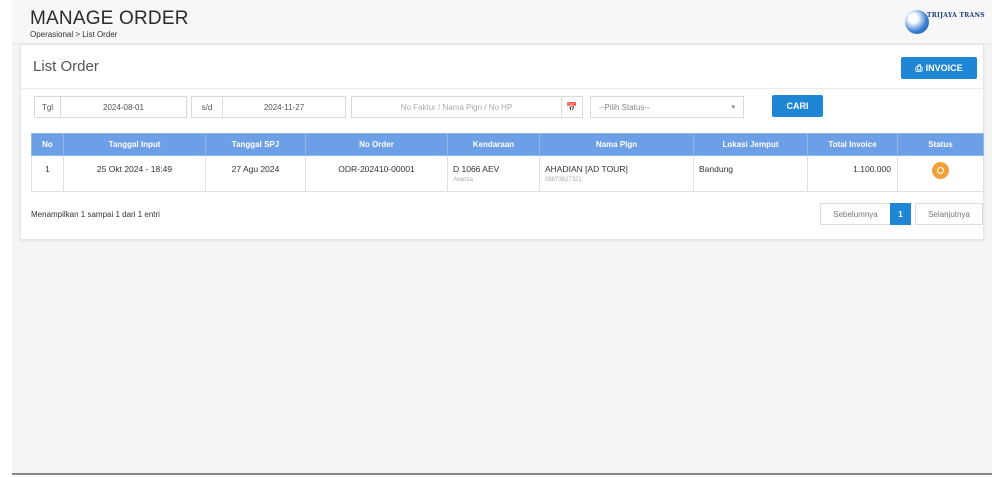 Image resolution: width=992 pixels, height=477 pixels. What do you see at coordinates (463, 180) in the screenshot?
I see `vehicle-type: Avanza` at bounding box center [463, 180].